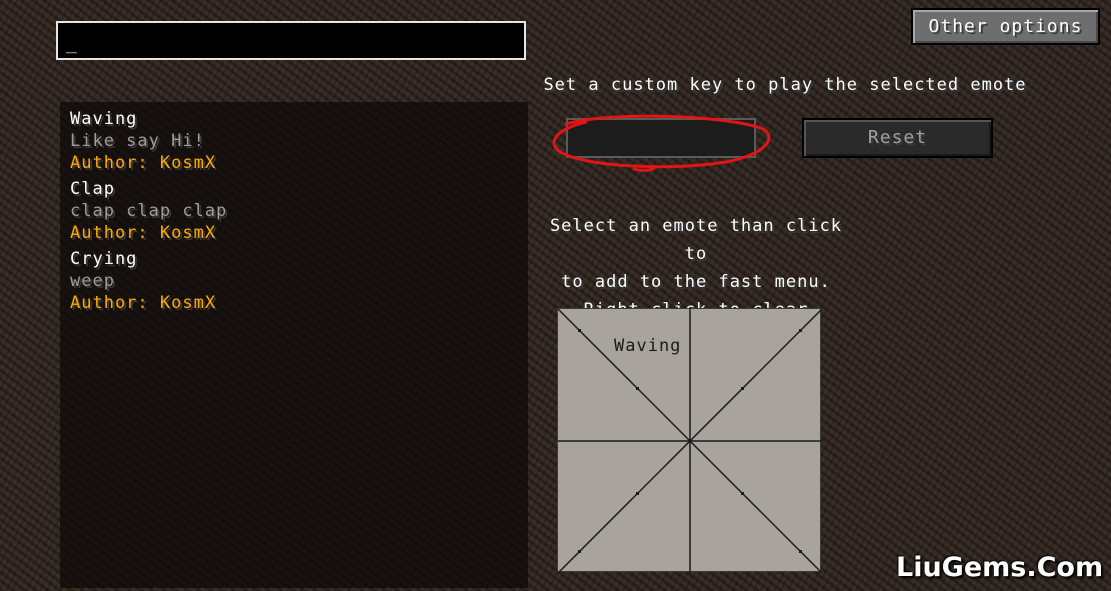 The image size is (1111, 591). I want to click on instruction-line: to add to the fast menu., so click(696, 282).